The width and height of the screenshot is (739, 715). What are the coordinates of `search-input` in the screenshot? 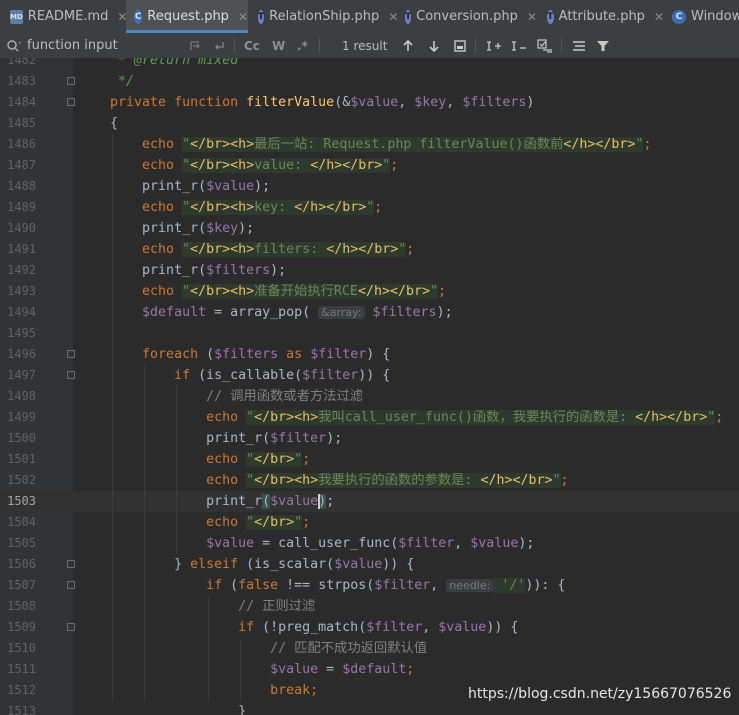 It's located at (112, 45).